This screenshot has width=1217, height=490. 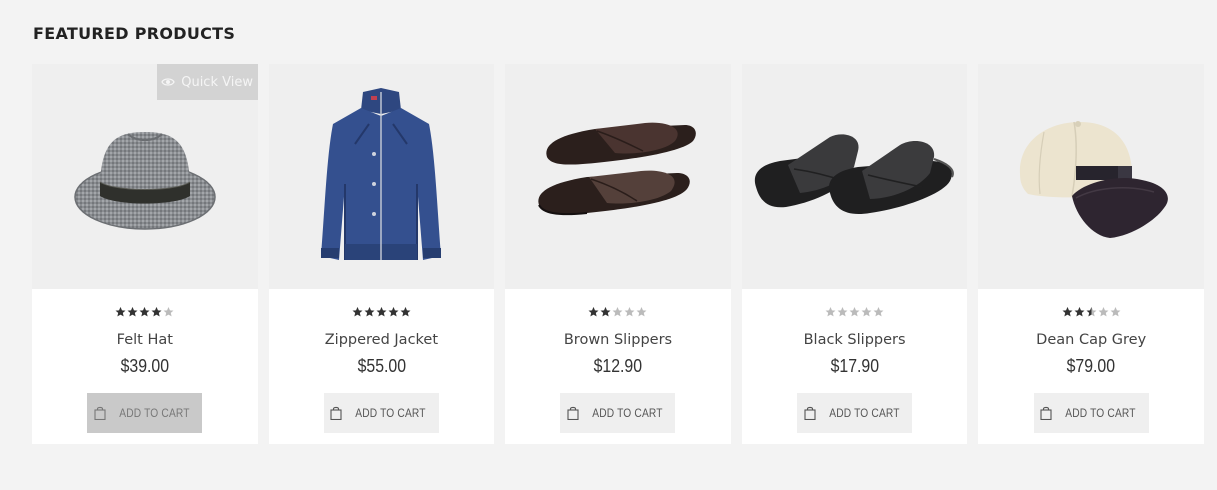 I want to click on product-price: $17.90, so click(x=854, y=366).